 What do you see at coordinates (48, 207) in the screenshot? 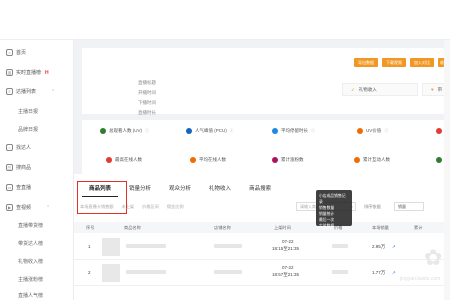
I see `chevron-up-icon: ⌃` at bounding box center [48, 207].